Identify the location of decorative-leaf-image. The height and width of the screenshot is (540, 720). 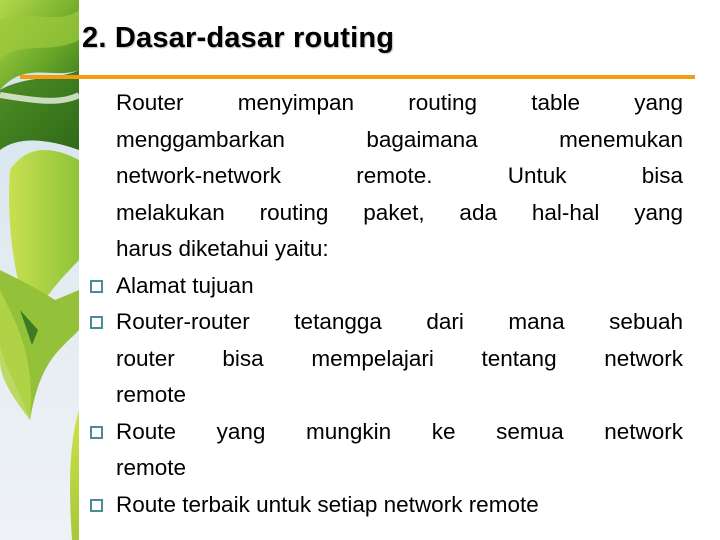
(39, 270).